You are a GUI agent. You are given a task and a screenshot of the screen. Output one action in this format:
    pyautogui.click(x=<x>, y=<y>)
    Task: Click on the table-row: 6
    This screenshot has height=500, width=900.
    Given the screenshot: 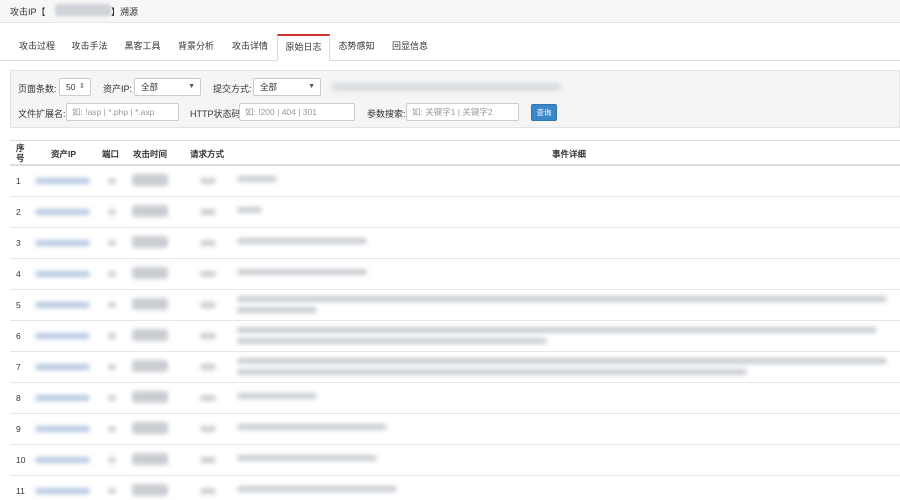 What is the action you would take?
    pyautogui.click(x=455, y=336)
    